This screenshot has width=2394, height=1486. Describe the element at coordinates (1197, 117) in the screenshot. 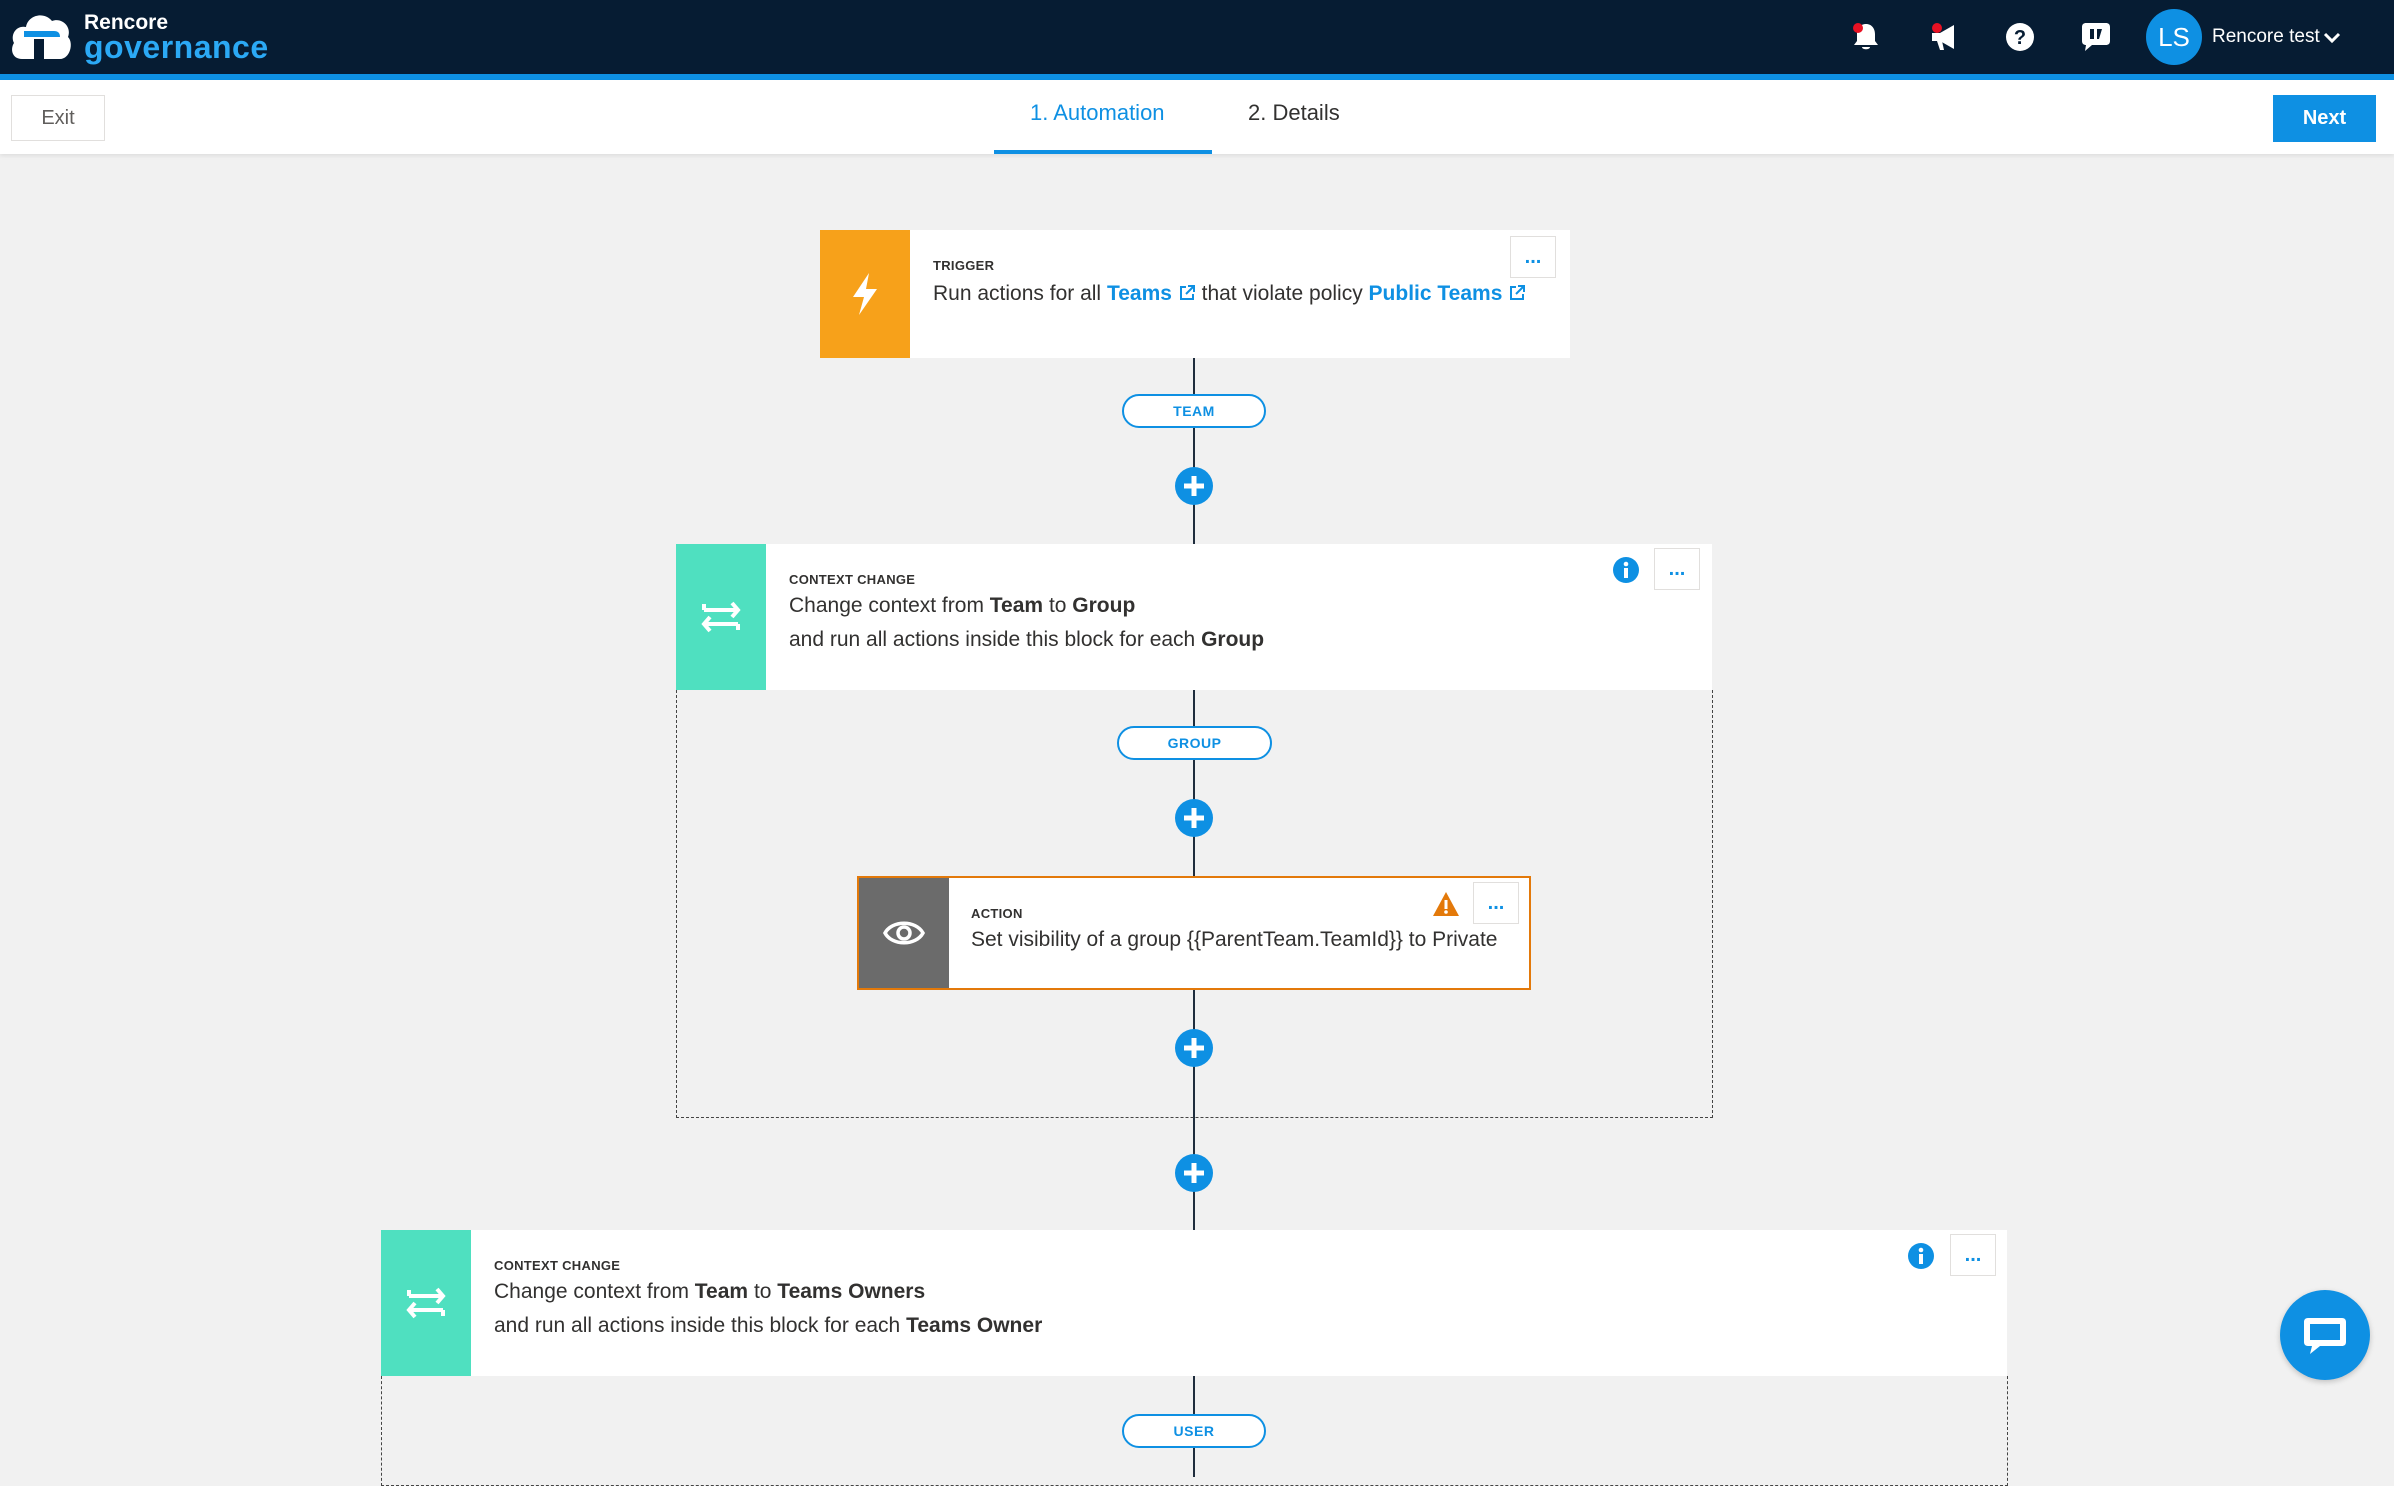

I see `wizard-toolbar` at that location.